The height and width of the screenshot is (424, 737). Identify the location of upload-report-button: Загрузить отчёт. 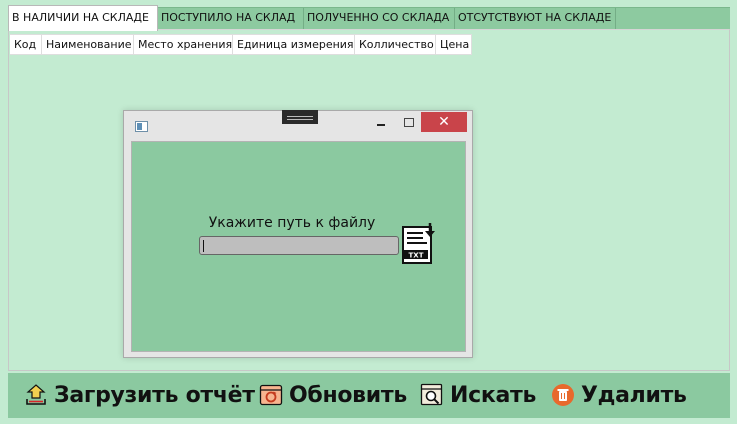
(139, 395).